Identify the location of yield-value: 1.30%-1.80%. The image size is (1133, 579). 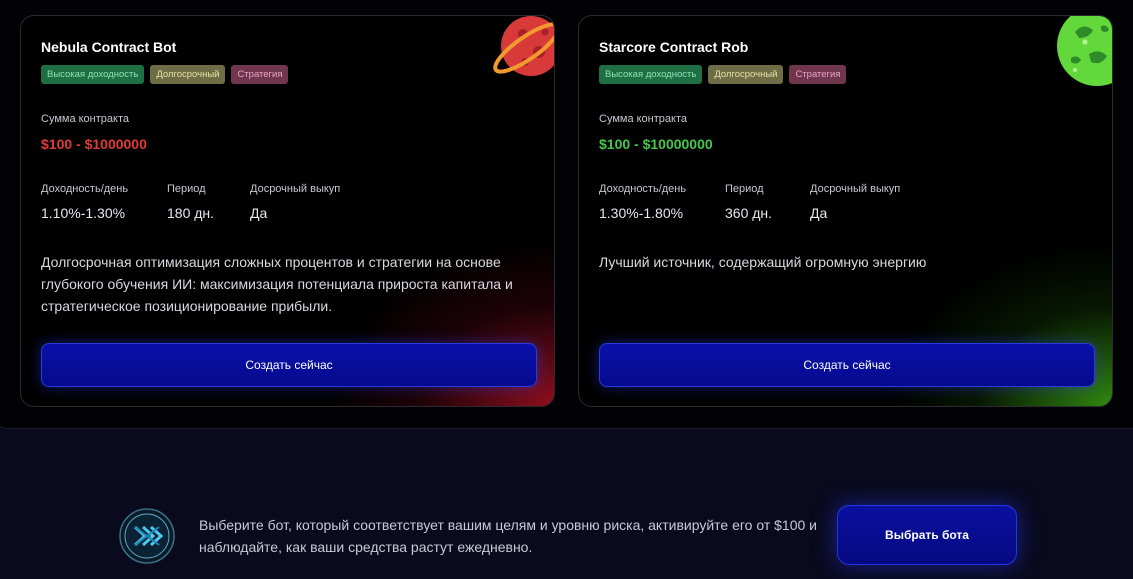
(641, 213).